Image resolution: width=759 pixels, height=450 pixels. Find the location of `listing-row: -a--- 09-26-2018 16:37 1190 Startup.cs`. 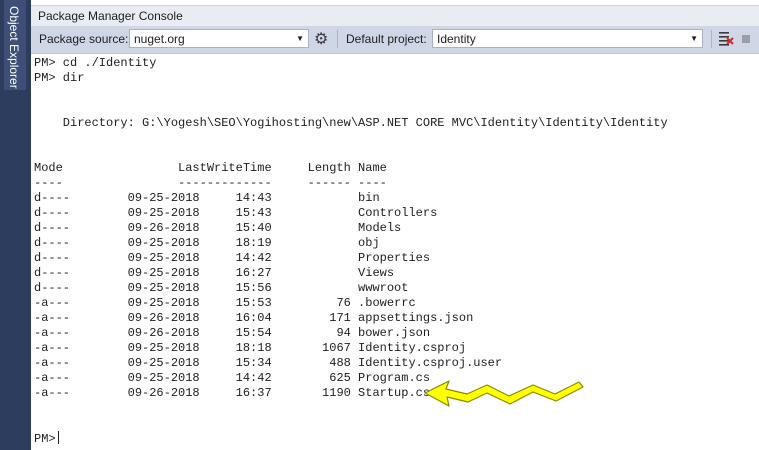

listing-row: -a--- 09-26-2018 16:37 1190 Startup.cs is located at coordinates (232, 393).